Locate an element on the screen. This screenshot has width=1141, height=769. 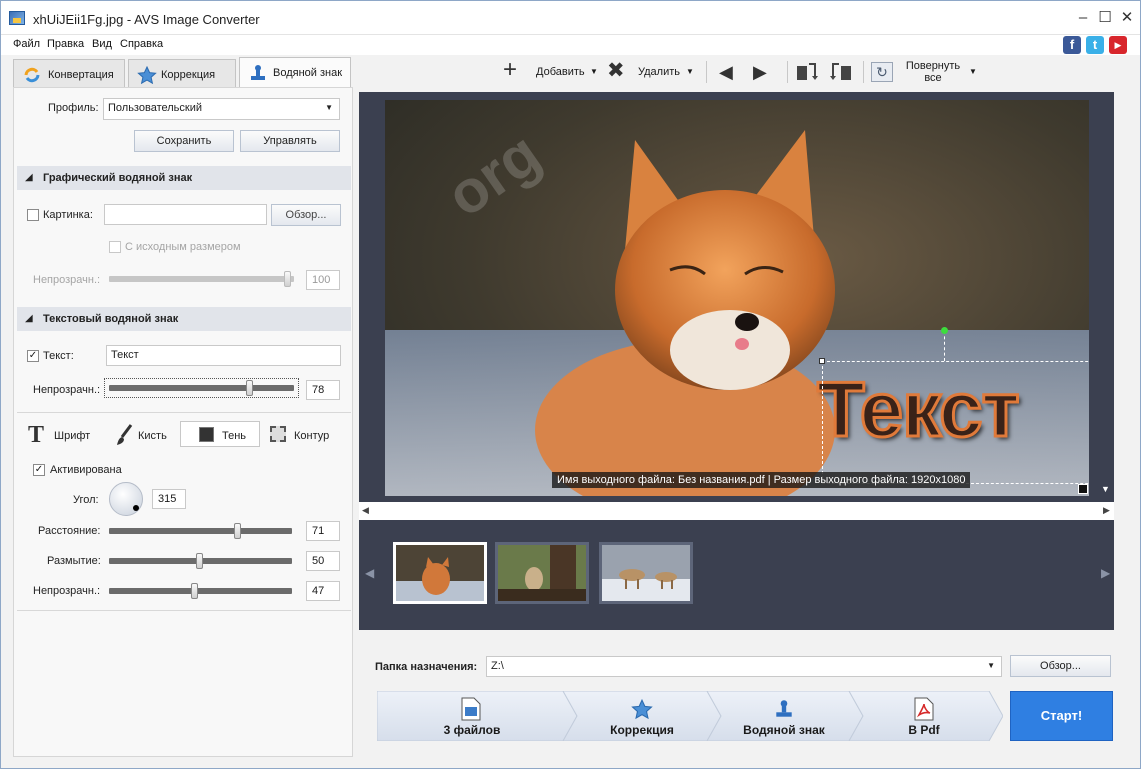
outline-tab: Контур is located at coordinates (306, 435).